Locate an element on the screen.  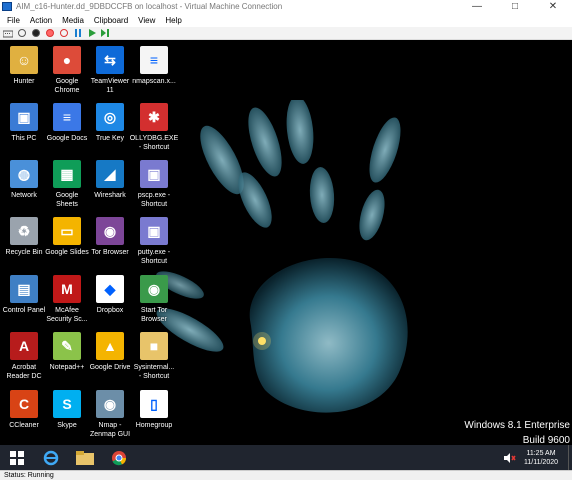
start-tor-icon: ◉ is located at coordinates (154, 289).